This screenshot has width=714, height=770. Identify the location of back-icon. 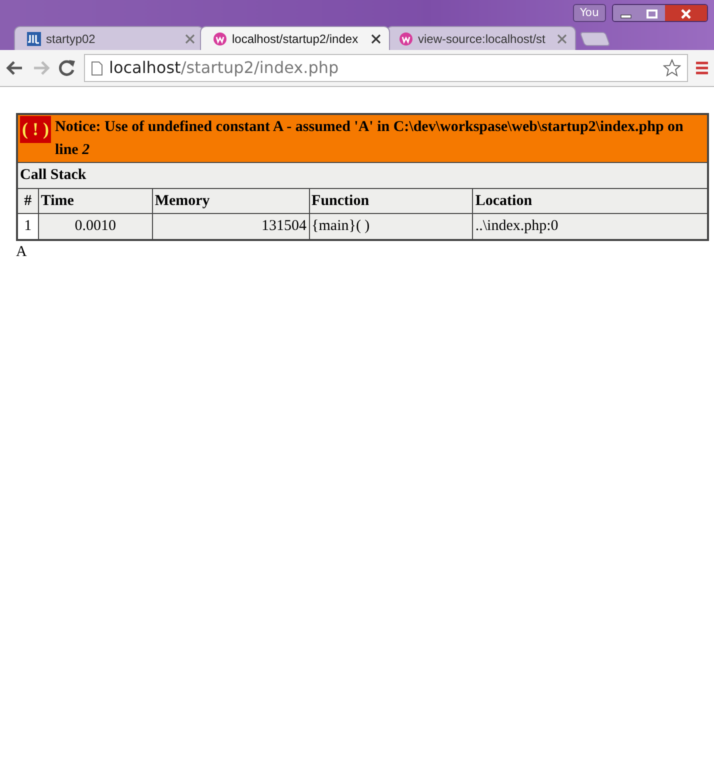
(15, 68).